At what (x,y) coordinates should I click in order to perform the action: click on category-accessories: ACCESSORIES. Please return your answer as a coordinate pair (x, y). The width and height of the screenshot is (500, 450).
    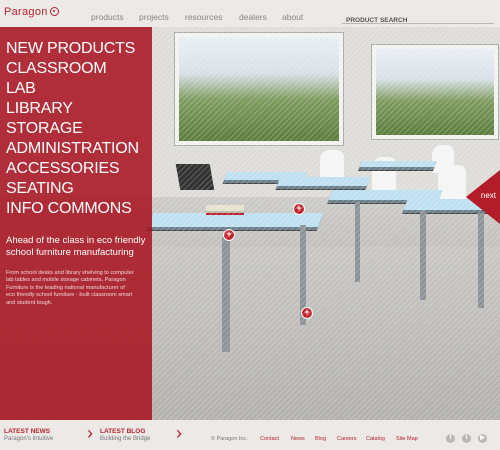
    Looking at the image, I should click on (72, 169).